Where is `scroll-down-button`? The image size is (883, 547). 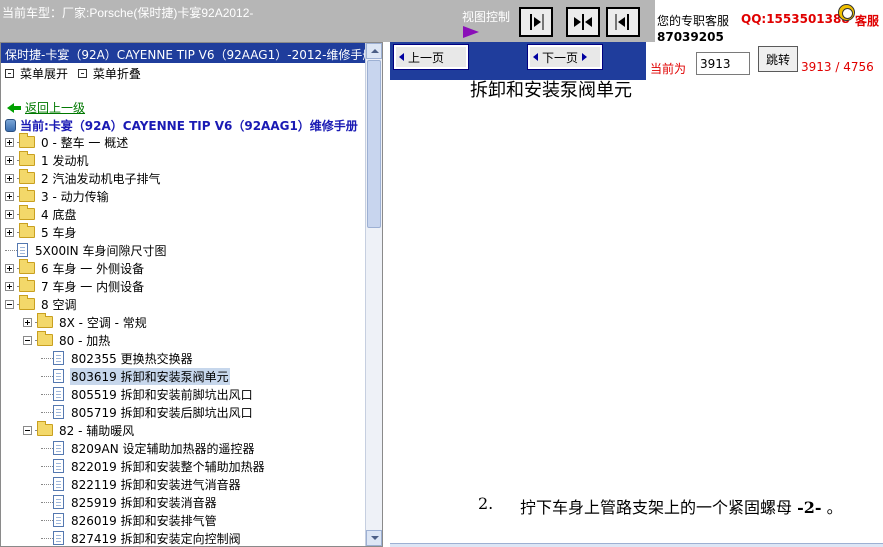
scroll-down-button is located at coordinates (374, 538).